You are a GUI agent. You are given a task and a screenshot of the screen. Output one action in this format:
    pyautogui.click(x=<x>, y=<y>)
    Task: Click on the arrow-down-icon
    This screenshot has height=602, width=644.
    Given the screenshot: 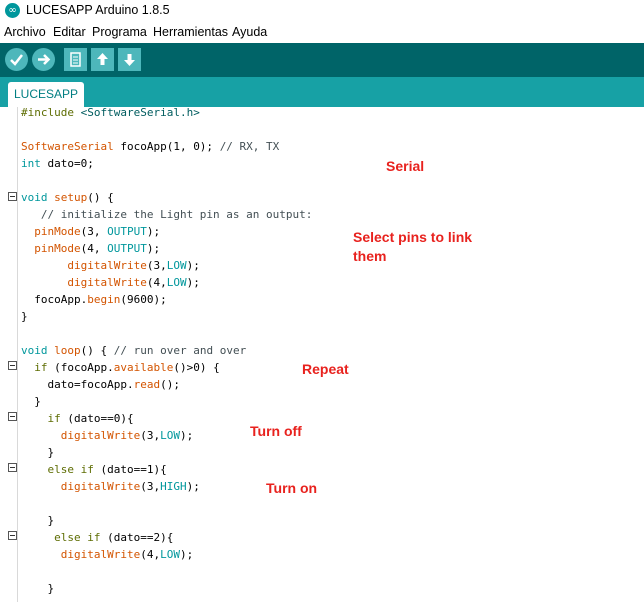 What is the action you would take?
    pyautogui.click(x=129, y=60)
    